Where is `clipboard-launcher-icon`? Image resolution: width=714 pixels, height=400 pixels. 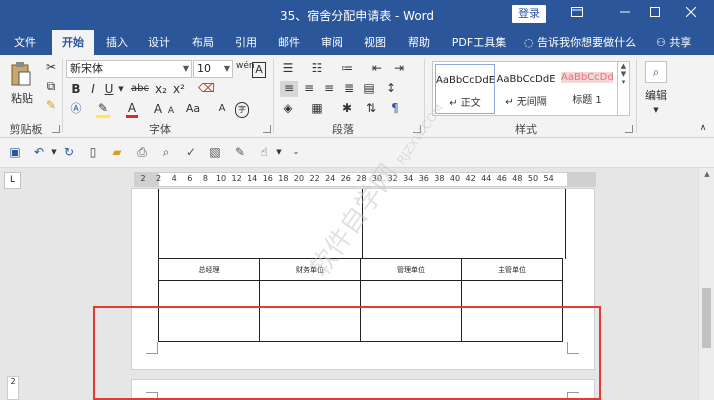
clipboard-launcher-icon is located at coordinates (56, 129).